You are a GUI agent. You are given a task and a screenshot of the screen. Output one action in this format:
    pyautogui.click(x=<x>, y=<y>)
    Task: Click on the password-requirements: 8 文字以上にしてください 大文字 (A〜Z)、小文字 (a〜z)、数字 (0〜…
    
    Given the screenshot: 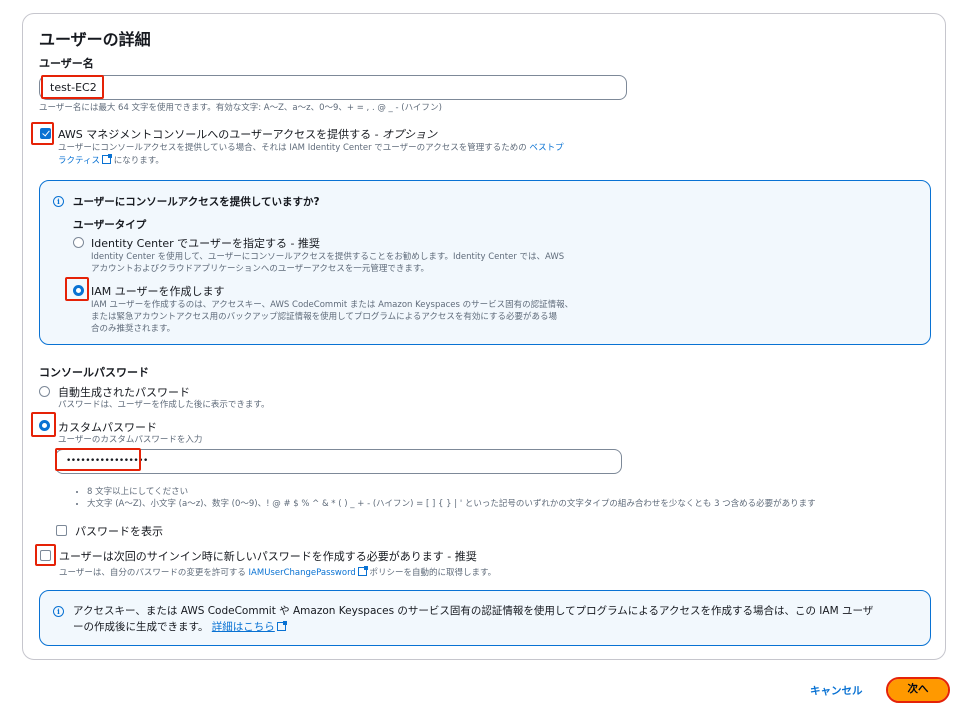 What is the action you would take?
    pyautogui.click(x=444, y=498)
    